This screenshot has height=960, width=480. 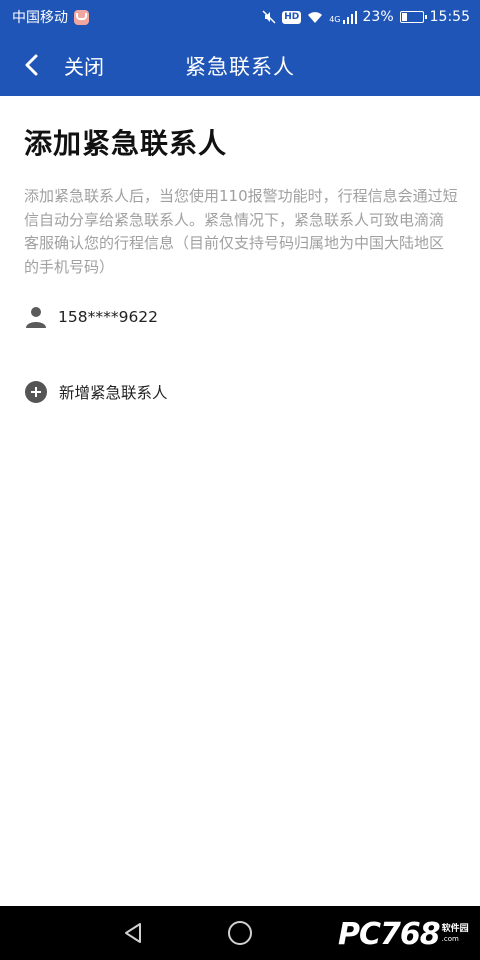 I want to click on contact-item: 158****9622, so click(x=91, y=317).